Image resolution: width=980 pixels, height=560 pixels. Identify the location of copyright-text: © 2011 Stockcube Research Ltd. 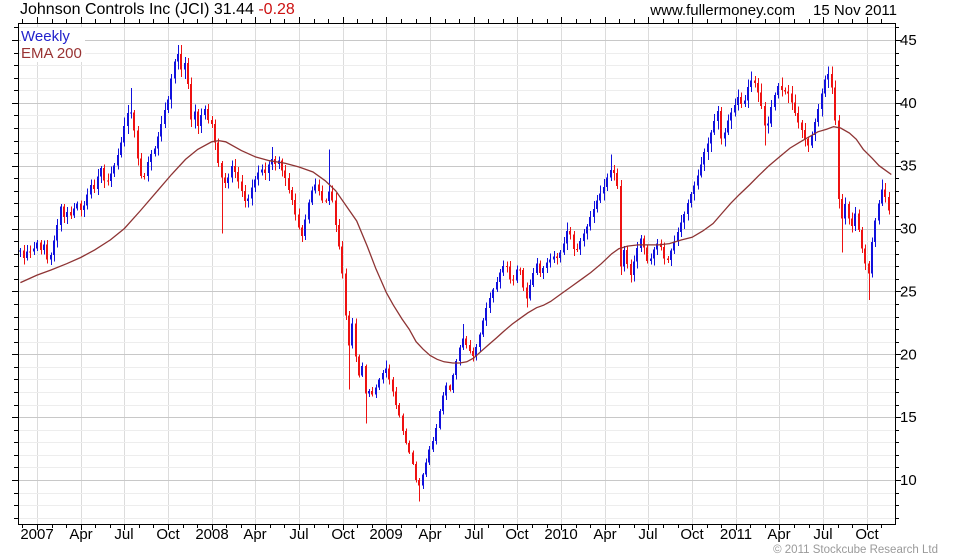
(855, 550).